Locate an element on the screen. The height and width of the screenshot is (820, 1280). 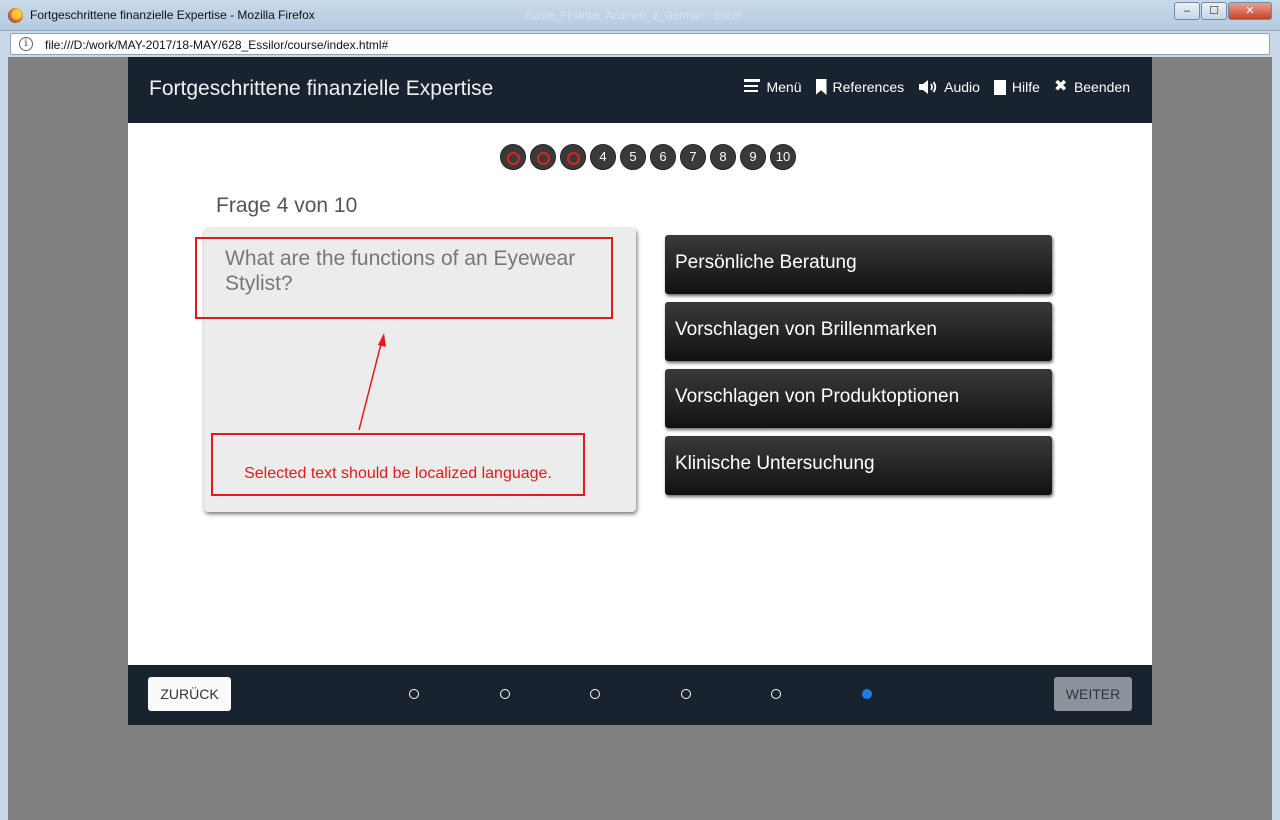
nav-help-label: Hilfe is located at coordinates (1025, 87).